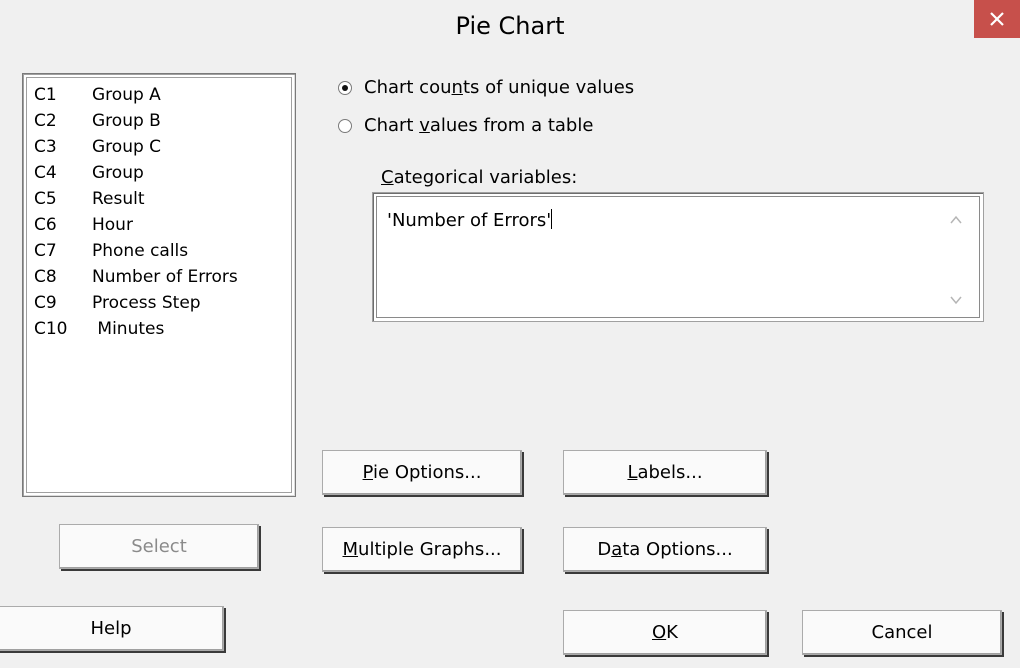  I want to click on list-item: C8 Number of Errors, so click(136, 277).